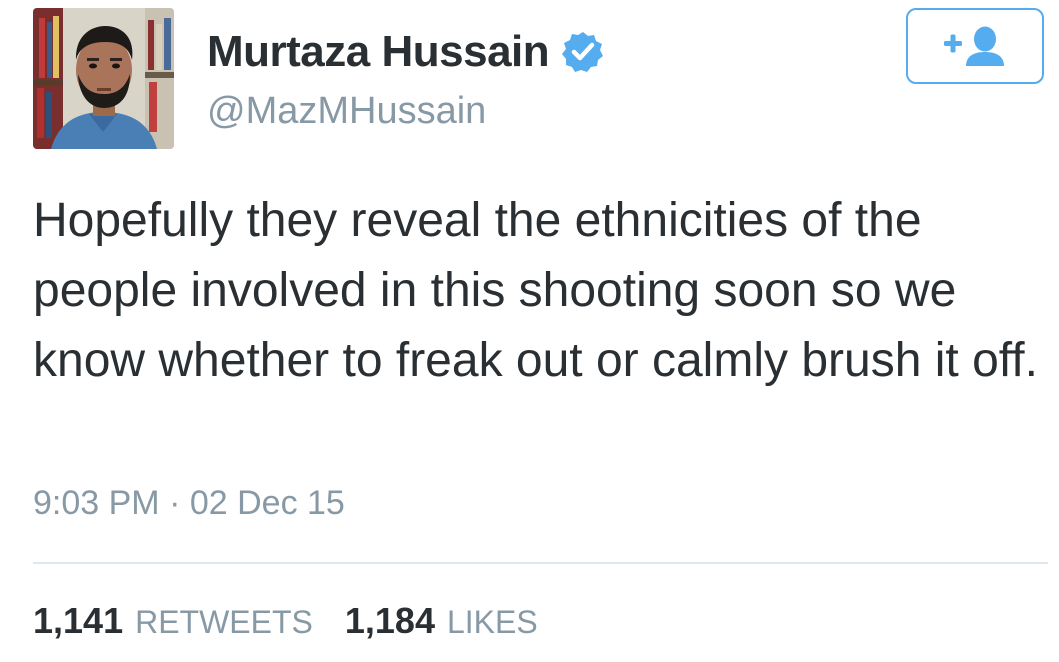  What do you see at coordinates (492, 622) in the screenshot?
I see `likes-label: LIKES` at bounding box center [492, 622].